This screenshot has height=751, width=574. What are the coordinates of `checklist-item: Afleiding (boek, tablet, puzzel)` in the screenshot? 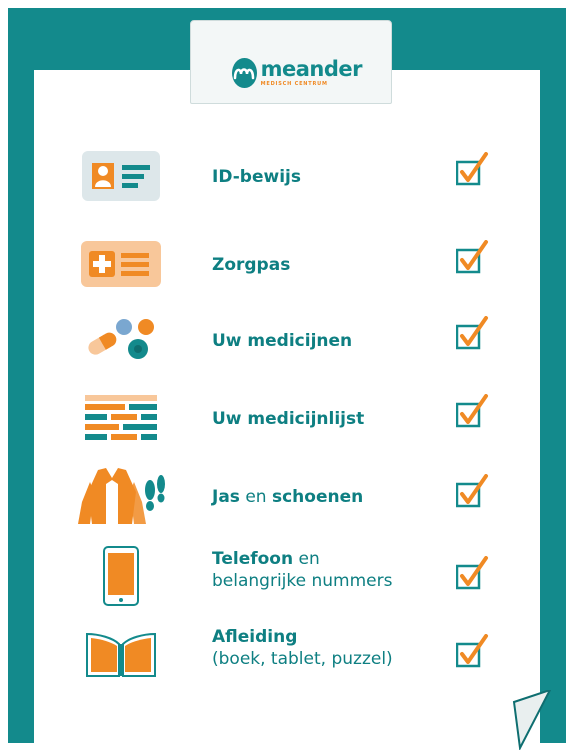 It's located at (287, 654).